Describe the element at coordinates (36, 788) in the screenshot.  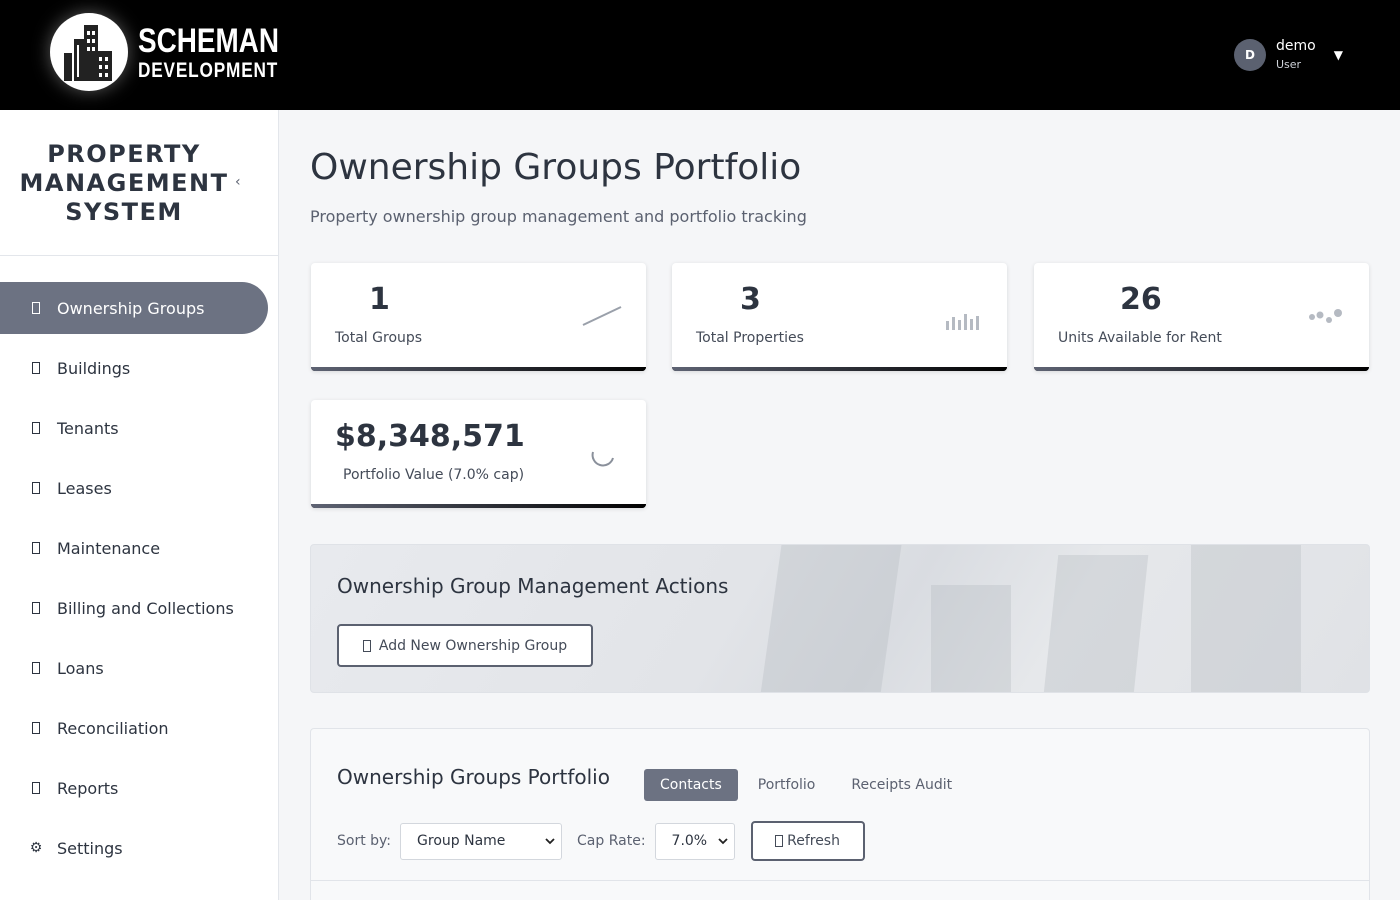
I see `chart-icon` at that location.